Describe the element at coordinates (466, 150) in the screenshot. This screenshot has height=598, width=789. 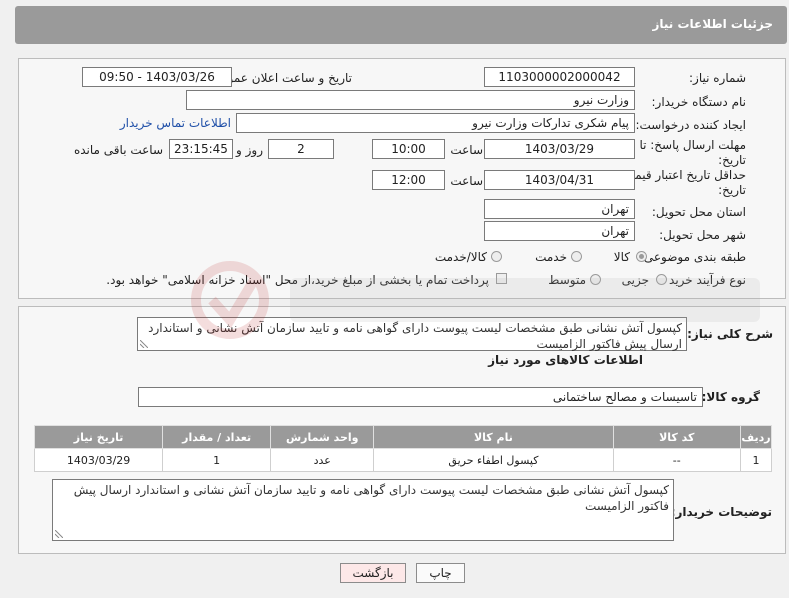
I see `reply-deadline-time-label: ساعت` at that location.